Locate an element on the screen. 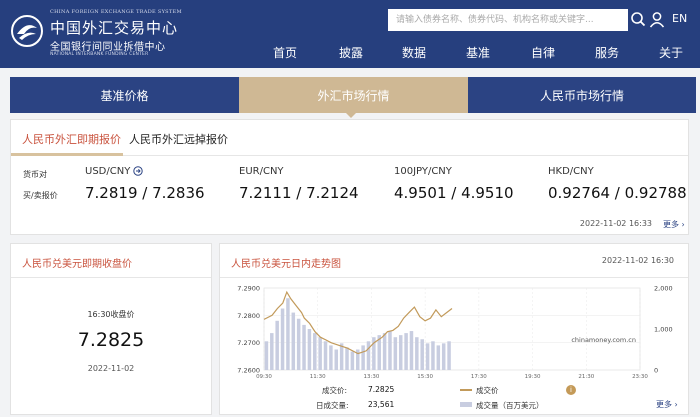  x-tick-label: 17:30 is located at coordinates (479, 377).